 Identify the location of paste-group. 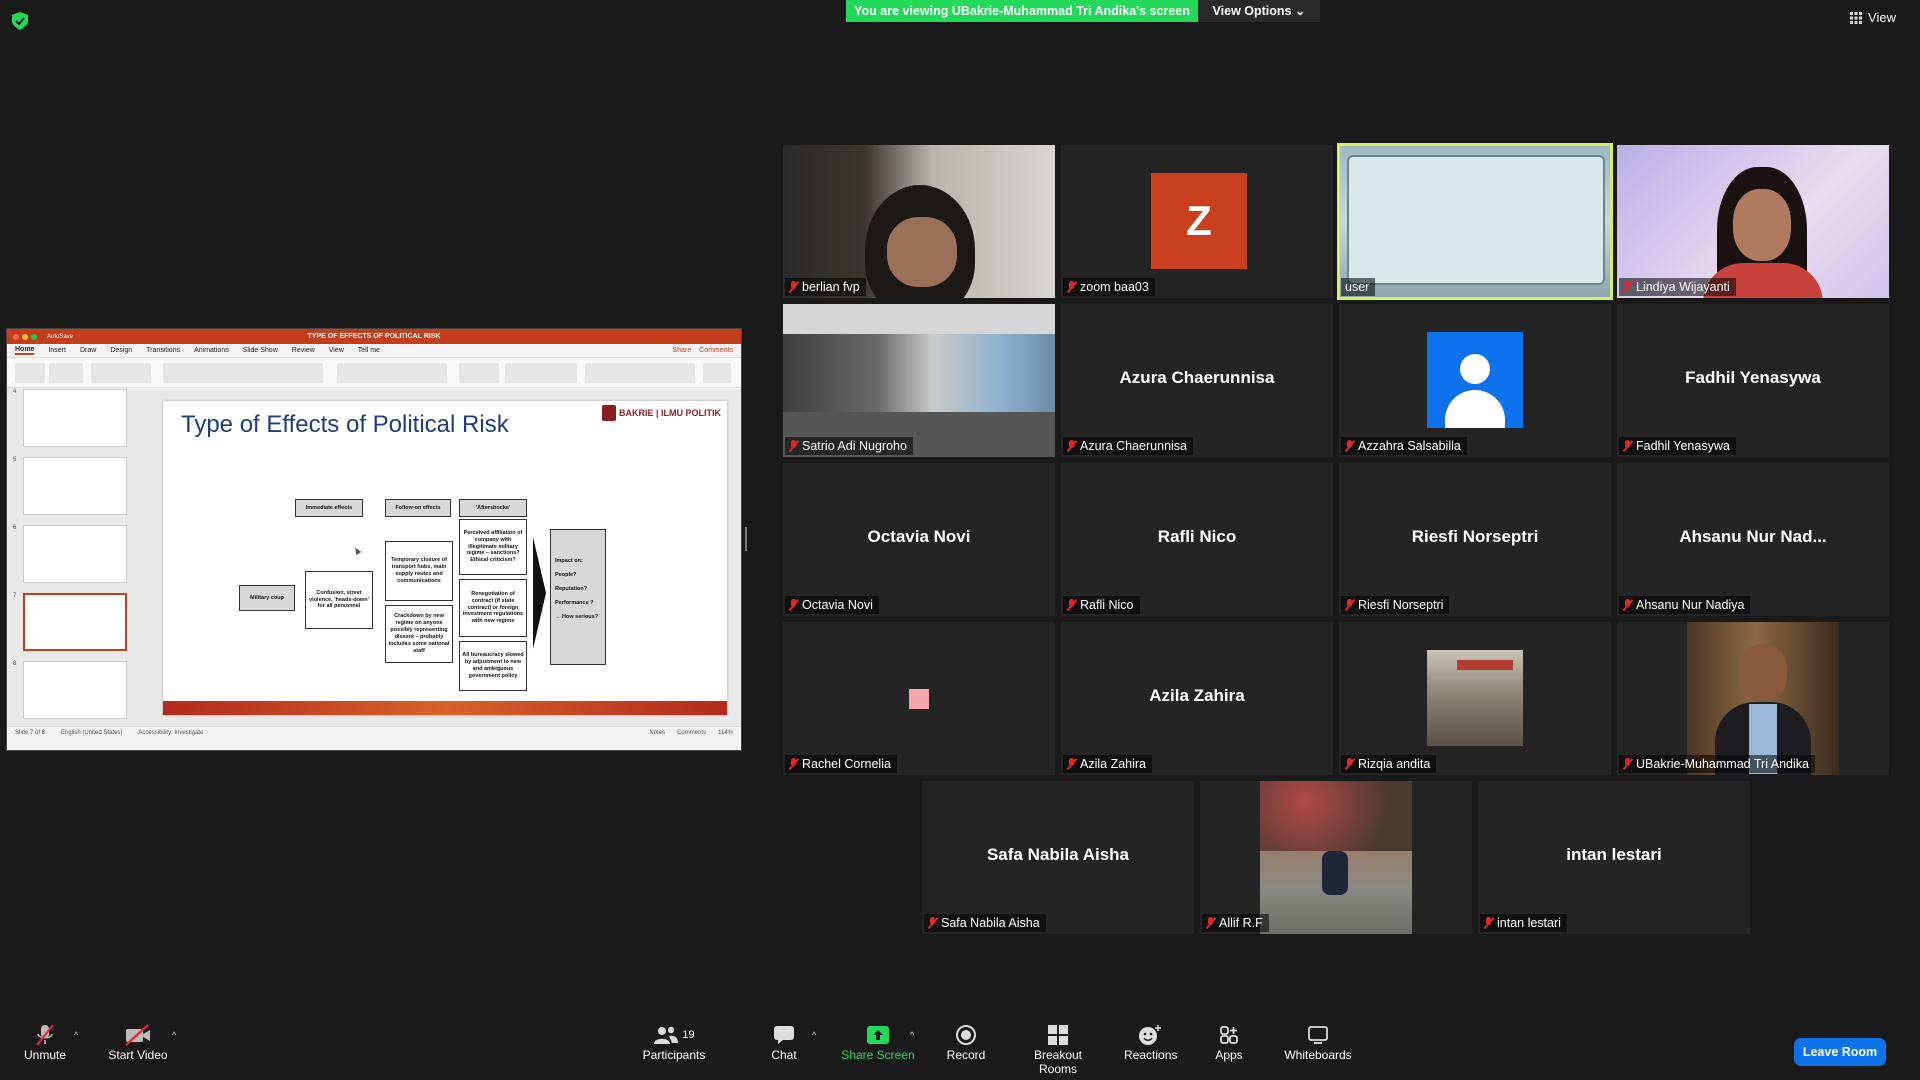
(30, 373).